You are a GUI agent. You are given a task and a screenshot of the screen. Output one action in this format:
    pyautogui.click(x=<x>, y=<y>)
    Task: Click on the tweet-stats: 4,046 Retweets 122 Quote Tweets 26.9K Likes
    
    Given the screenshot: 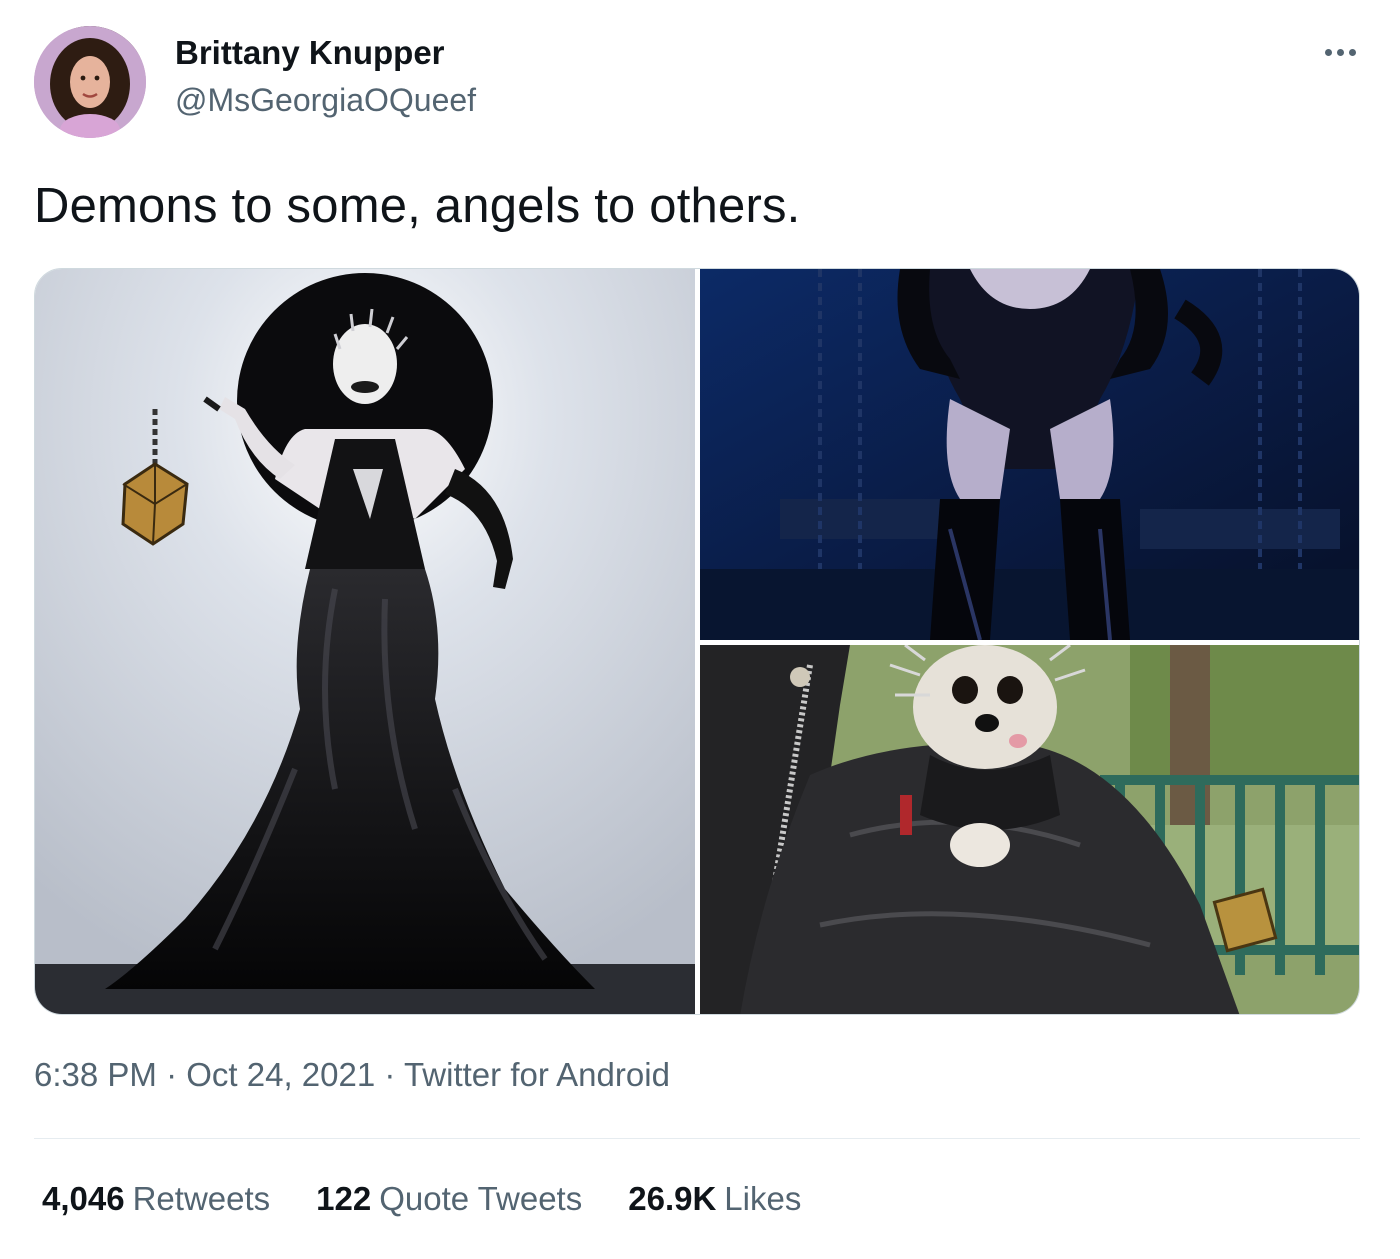 What is the action you would take?
    pyautogui.click(x=421, y=1199)
    